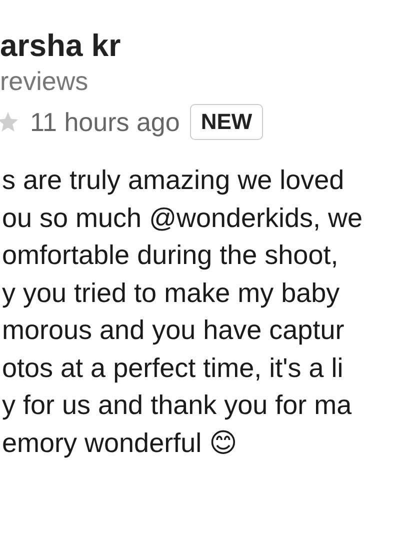 The width and height of the screenshot is (420, 560). Describe the element at coordinates (170, 255) in the screenshot. I see `review-text-line: omfortable during the shoot,` at that location.